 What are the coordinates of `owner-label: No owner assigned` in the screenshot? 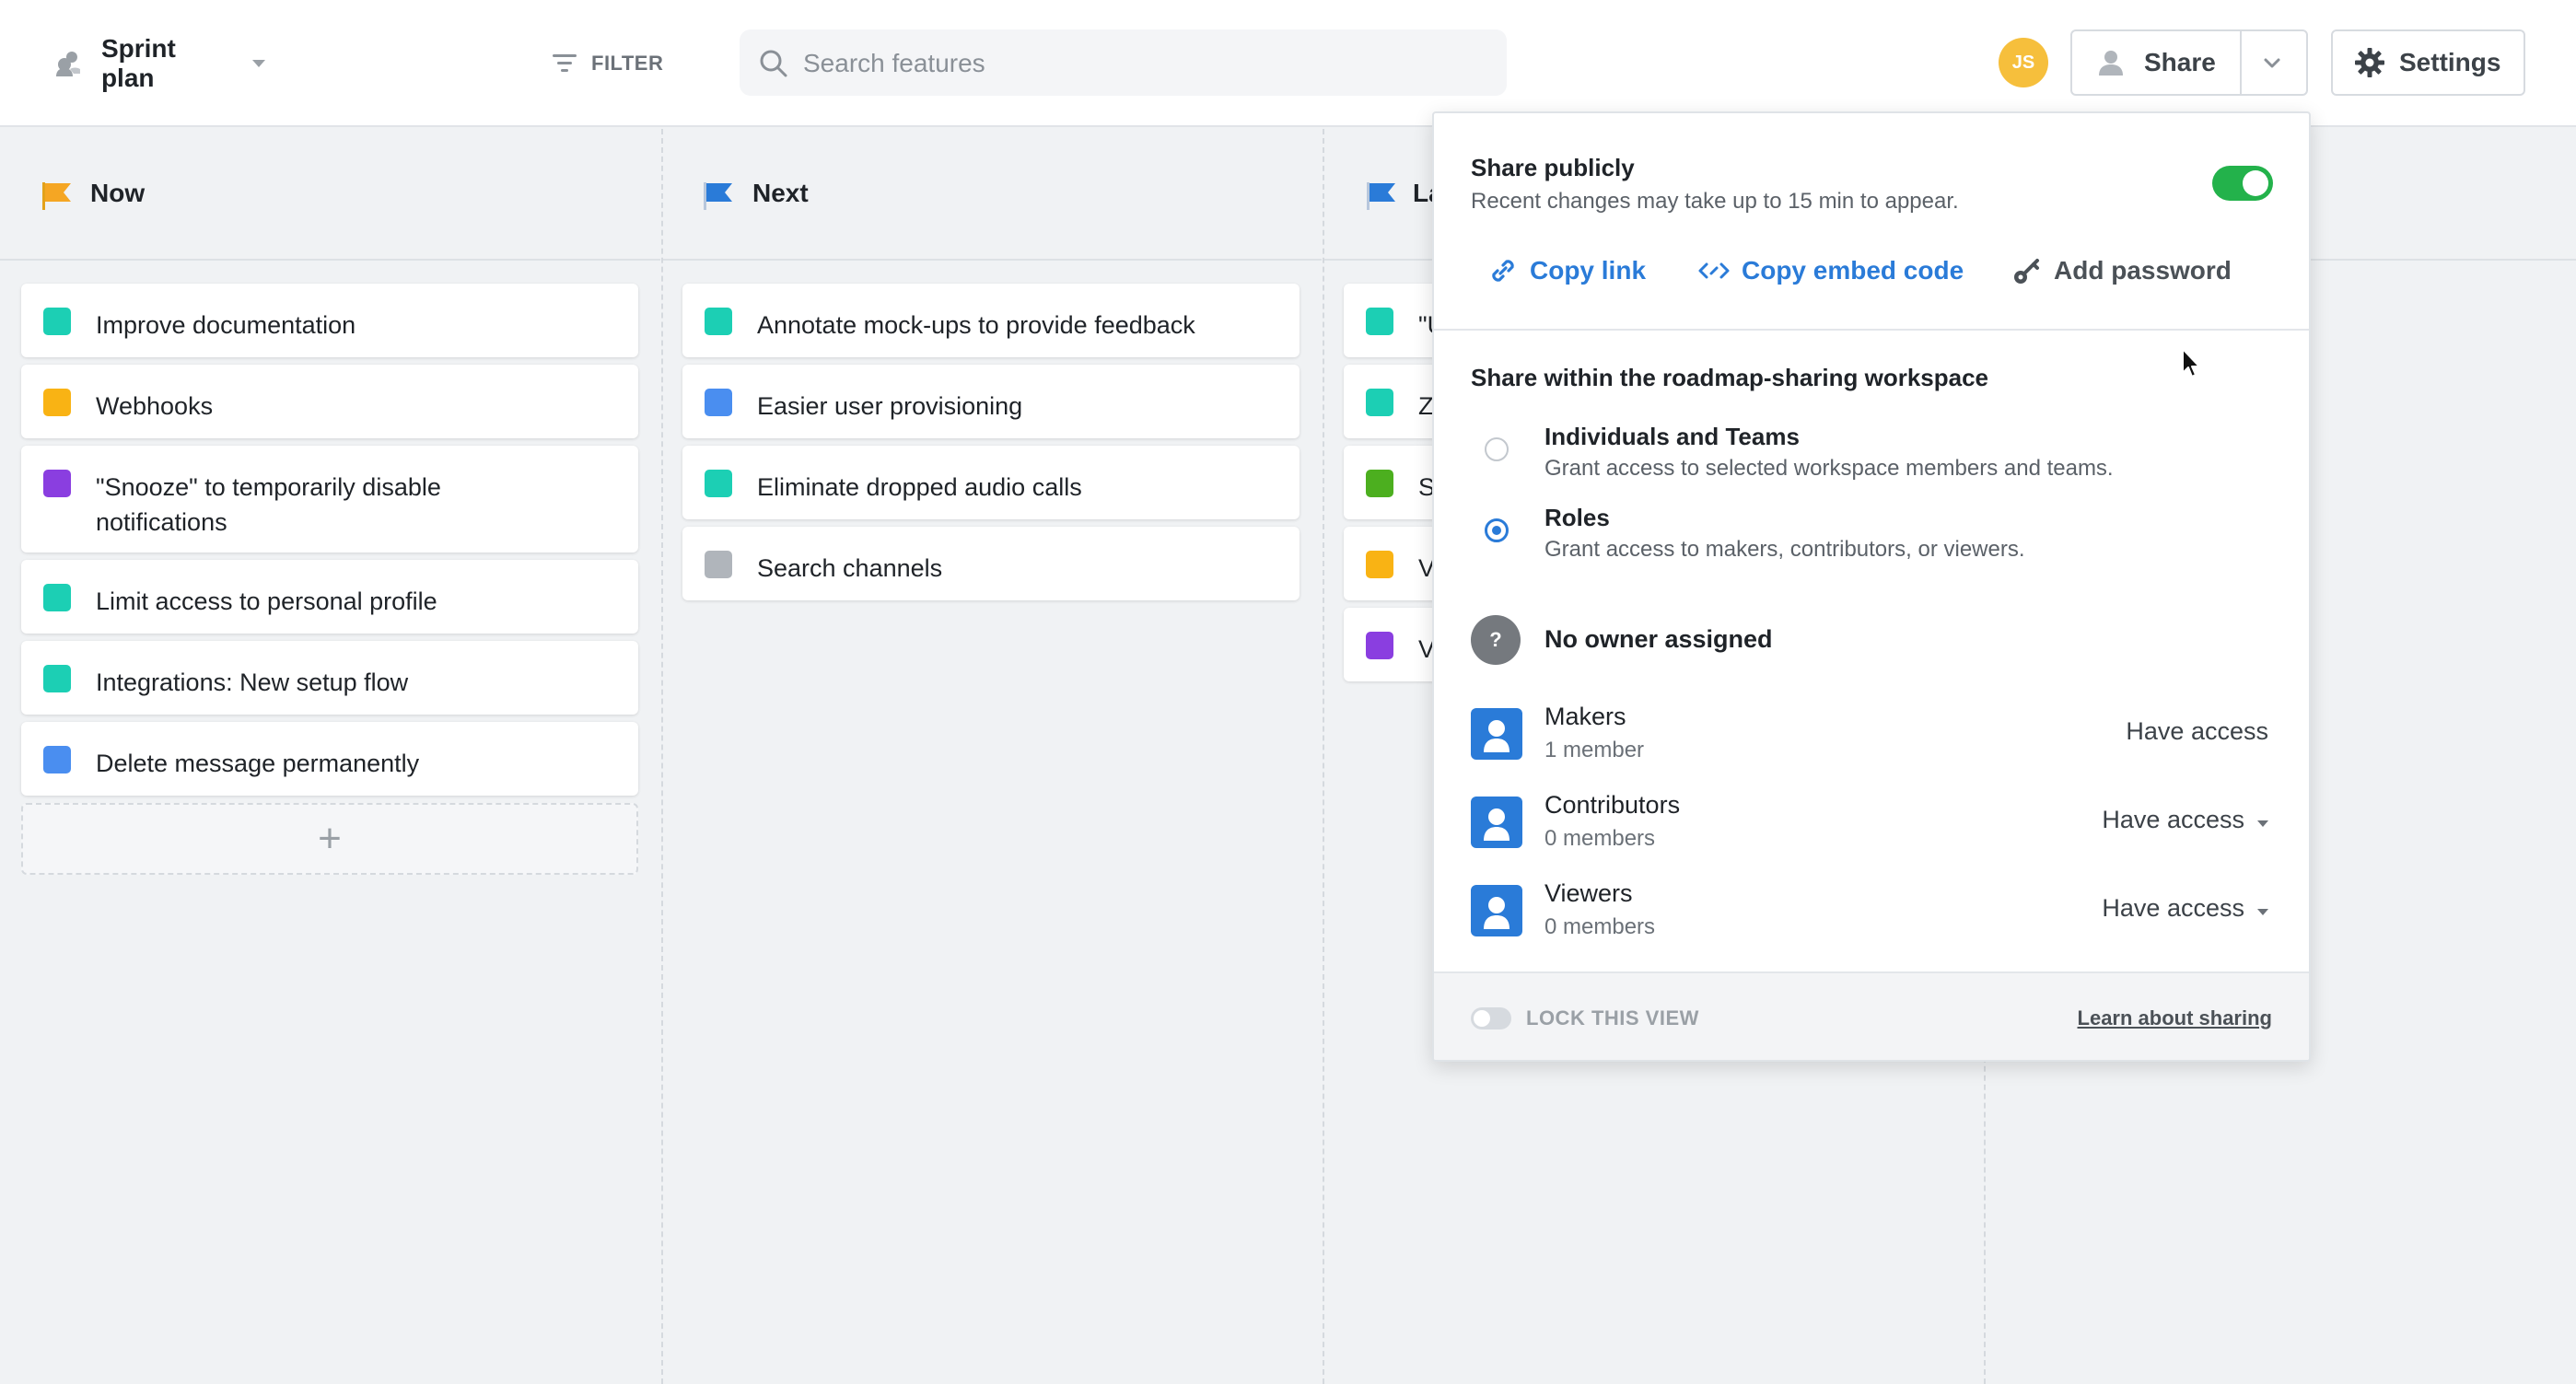 It's located at (1658, 639).